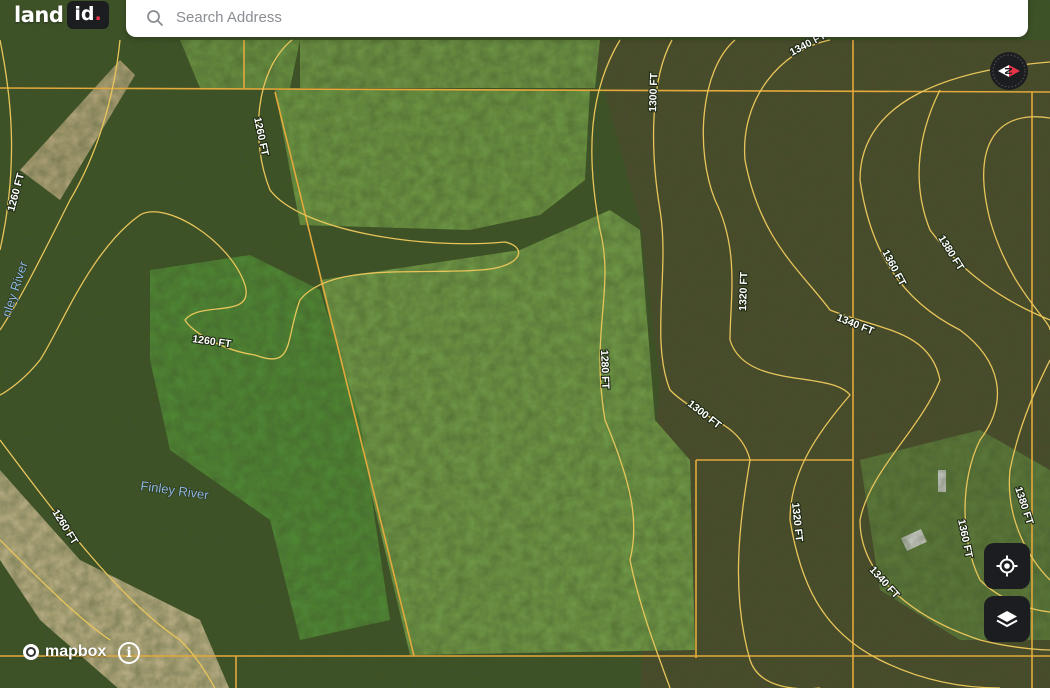  I want to click on locate-me-button, so click(1007, 566).